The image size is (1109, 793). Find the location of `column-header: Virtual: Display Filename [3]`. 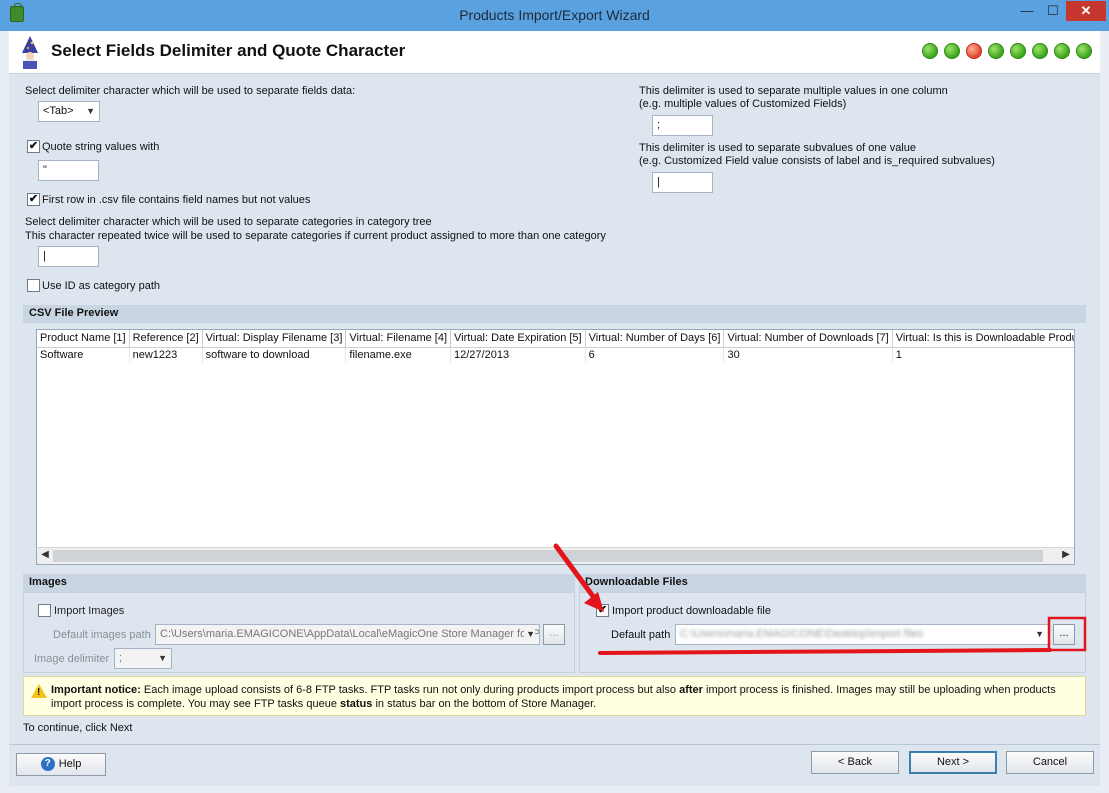

column-header: Virtual: Display Filename [3] is located at coordinates (274, 339).